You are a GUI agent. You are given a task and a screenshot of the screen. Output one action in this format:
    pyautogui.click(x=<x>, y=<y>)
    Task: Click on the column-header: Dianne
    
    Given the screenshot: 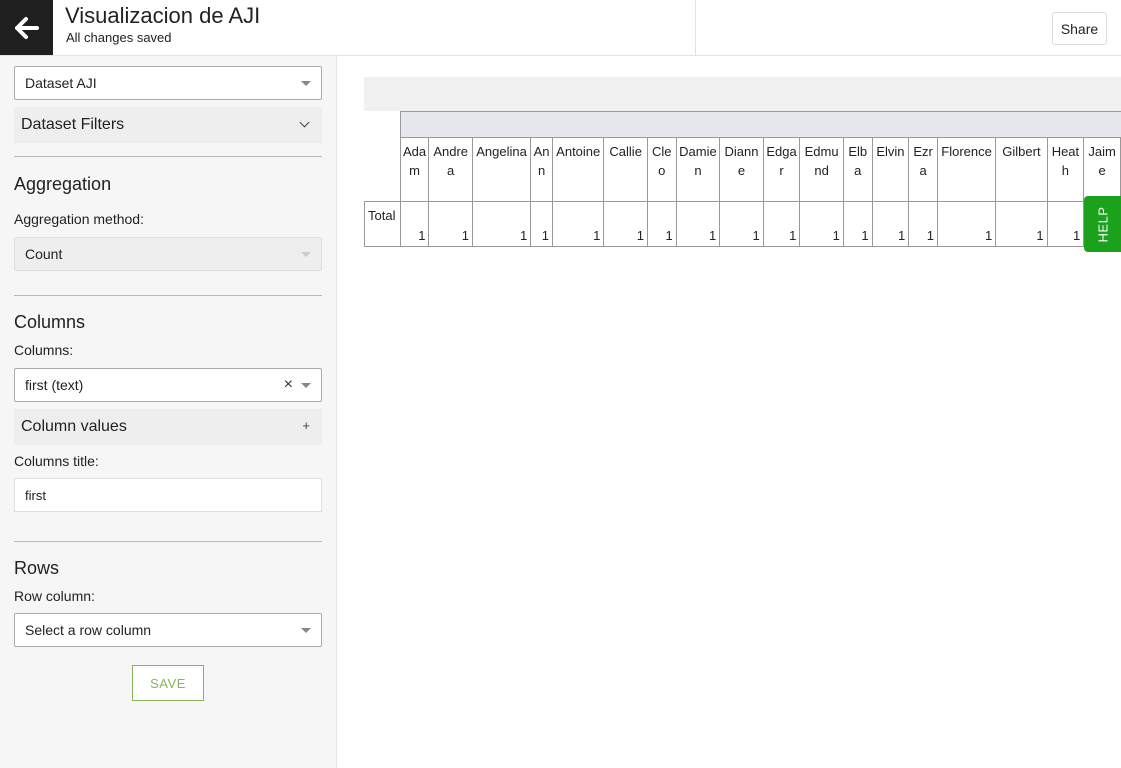 What is the action you would take?
    pyautogui.click(x=741, y=169)
    